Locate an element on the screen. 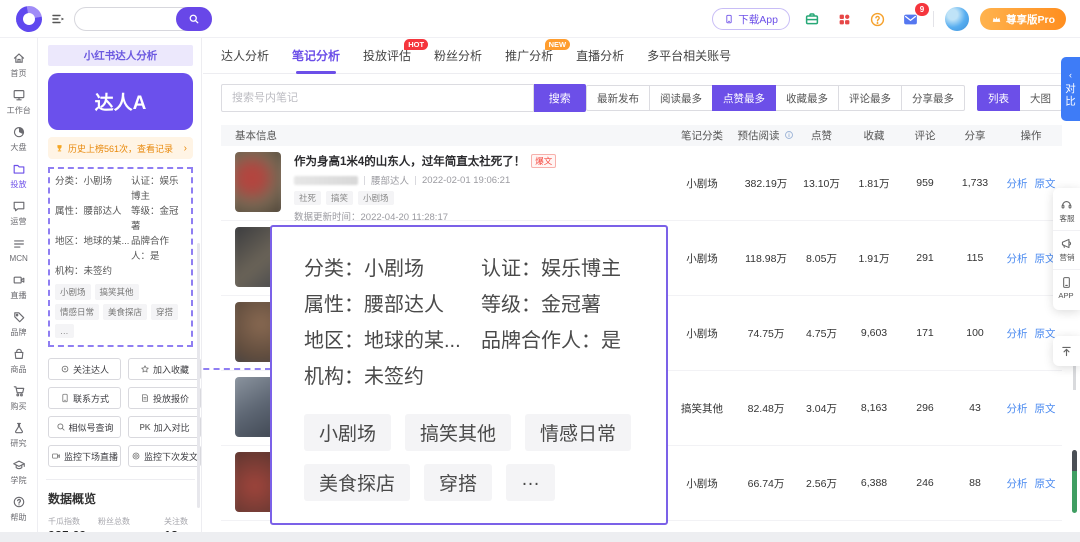 The image size is (1080, 542). rail-item-home: 首页 is located at coordinates (19, 64).